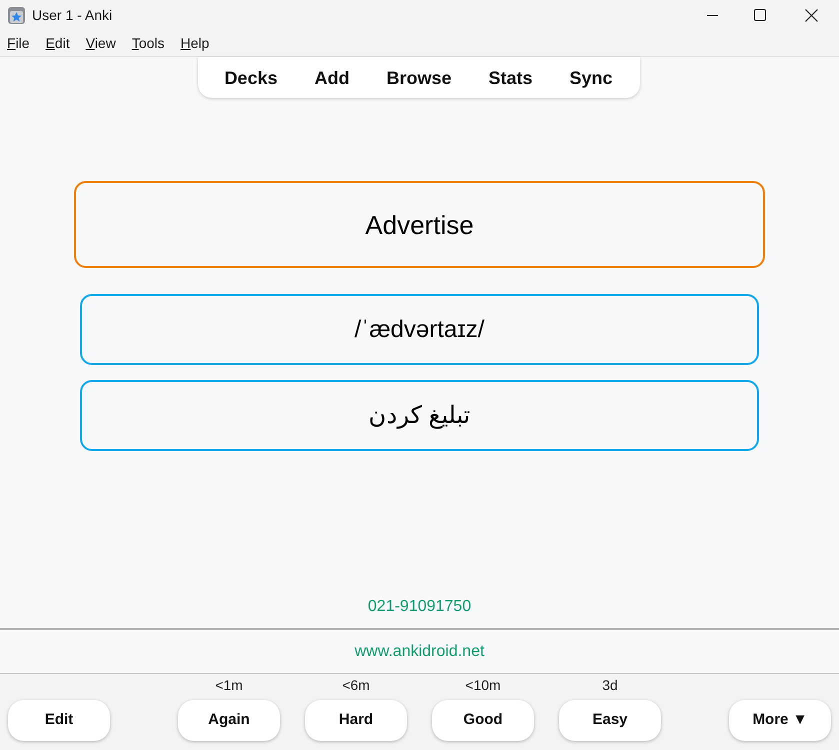 This screenshot has height=750, width=839. I want to click on window-title: User 1 - Anki, so click(72, 15).